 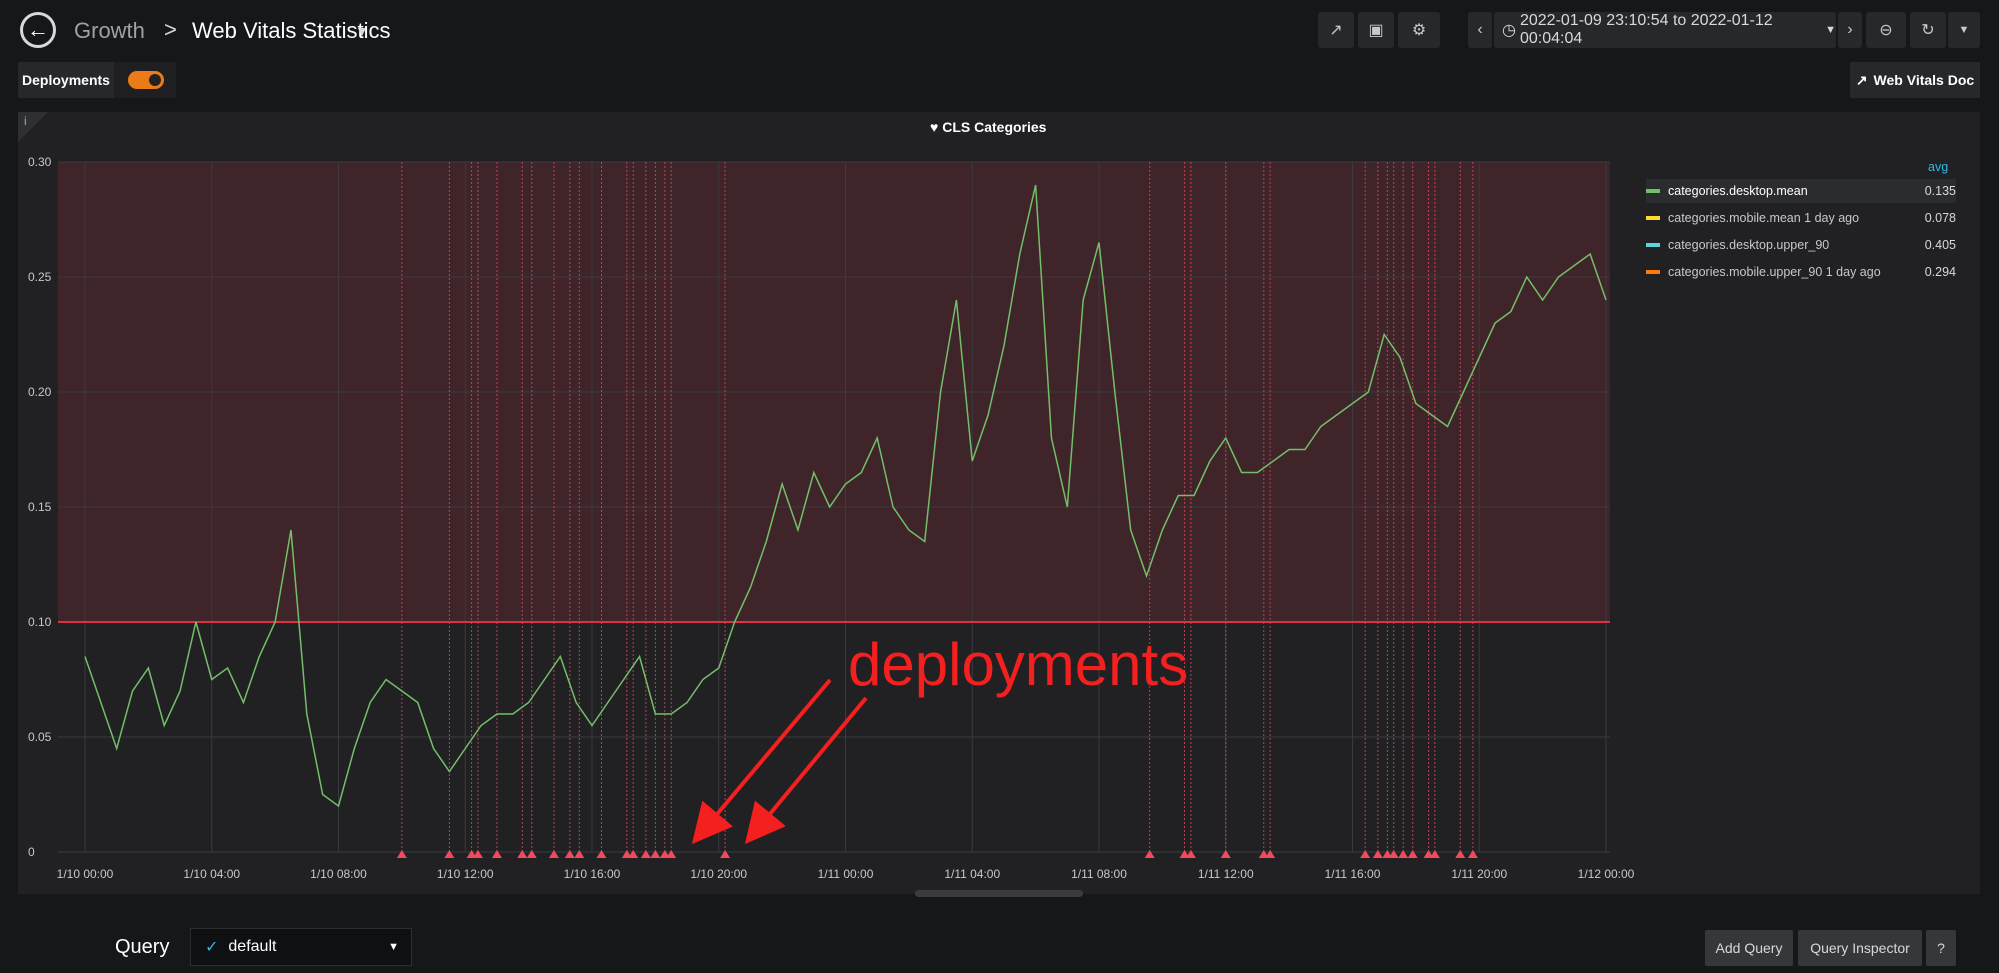 I want to click on legend-series-avg: 0.078, so click(x=1940, y=218).